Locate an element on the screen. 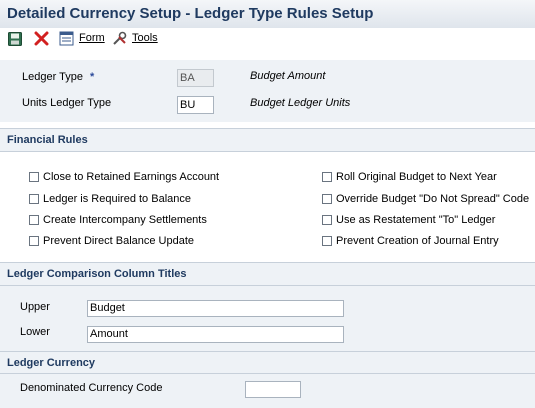 The height and width of the screenshot is (408, 535). tools-menu: Tools is located at coordinates (145, 38).